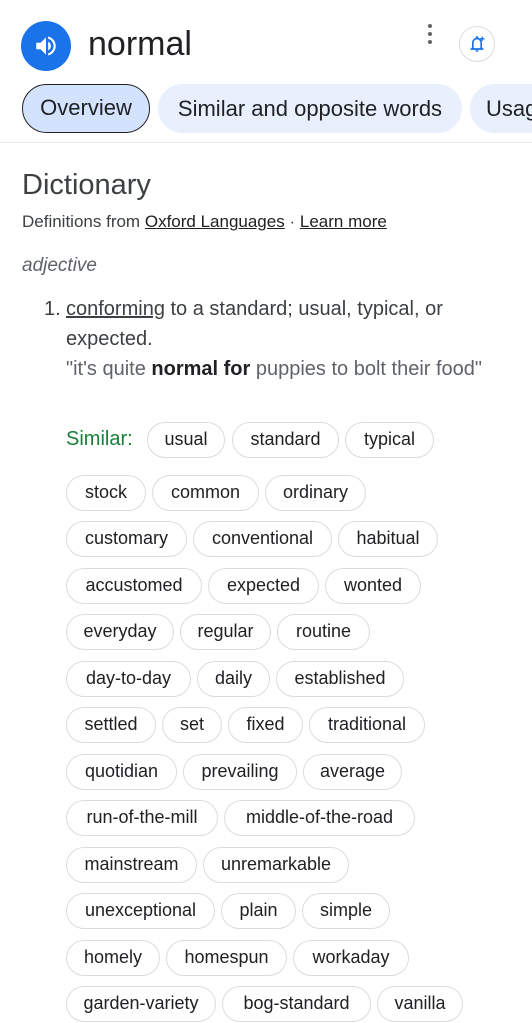  I want to click on similar-word-chip: typical, so click(389, 440).